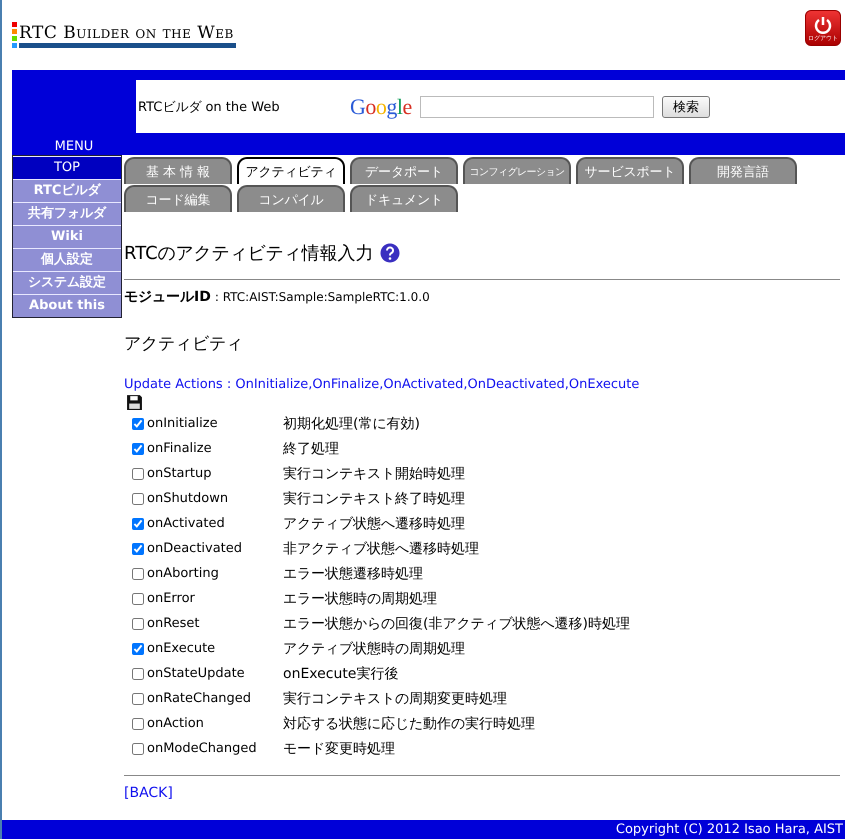  I want to click on activity-description: 初期化処理(常に有効), so click(351, 423).